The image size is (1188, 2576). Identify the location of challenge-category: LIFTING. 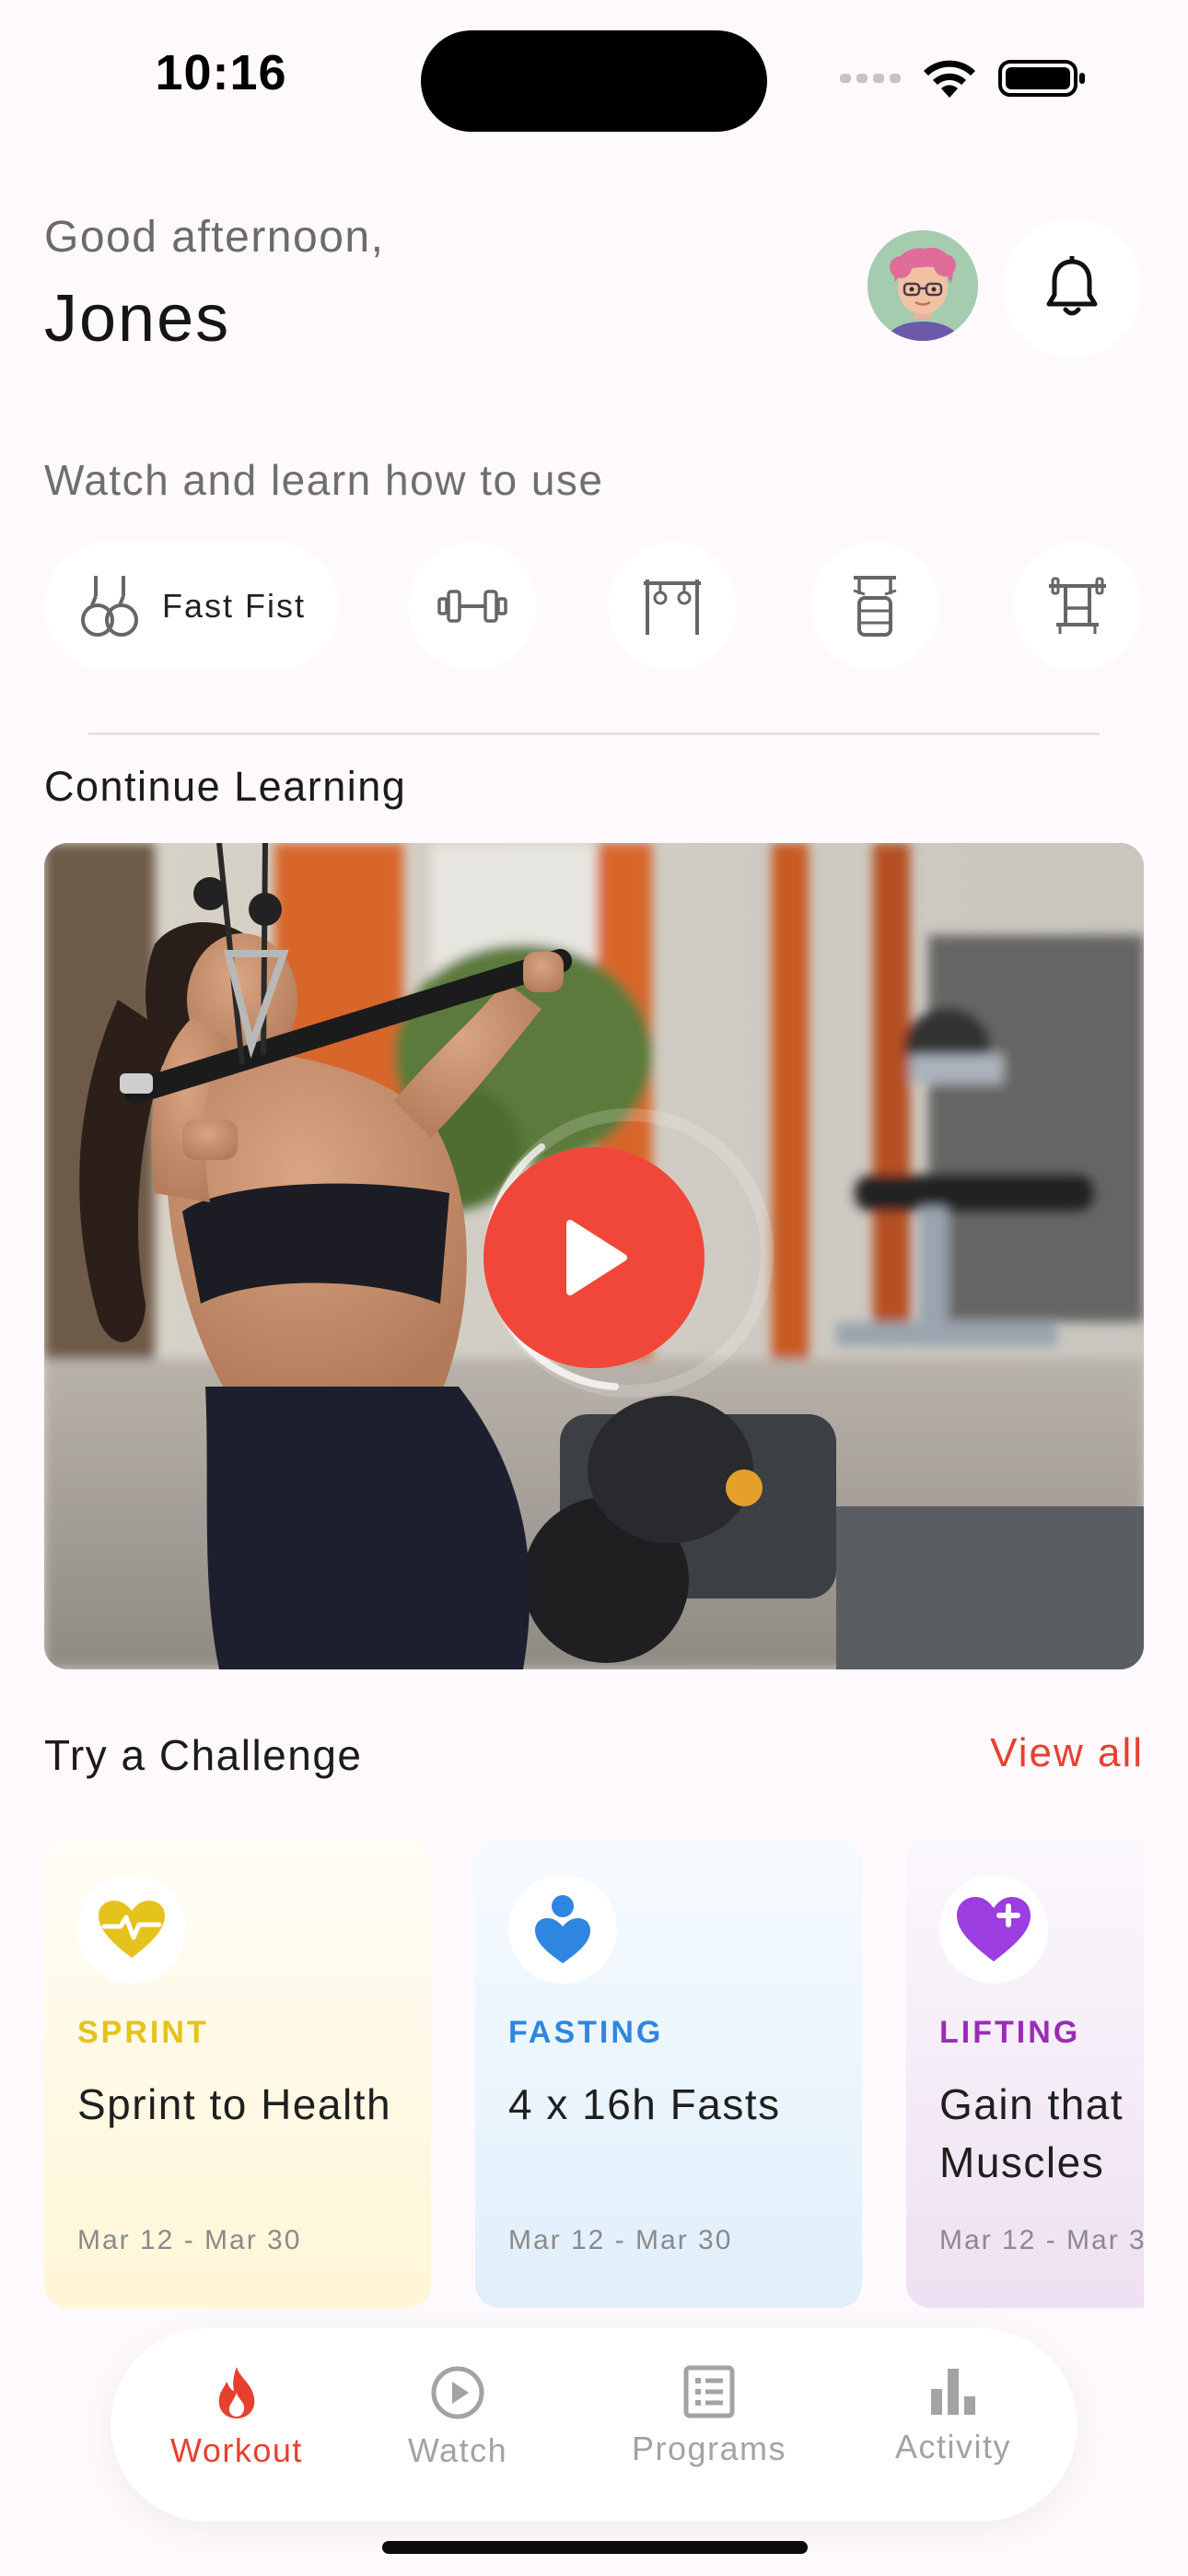
(1010, 2032).